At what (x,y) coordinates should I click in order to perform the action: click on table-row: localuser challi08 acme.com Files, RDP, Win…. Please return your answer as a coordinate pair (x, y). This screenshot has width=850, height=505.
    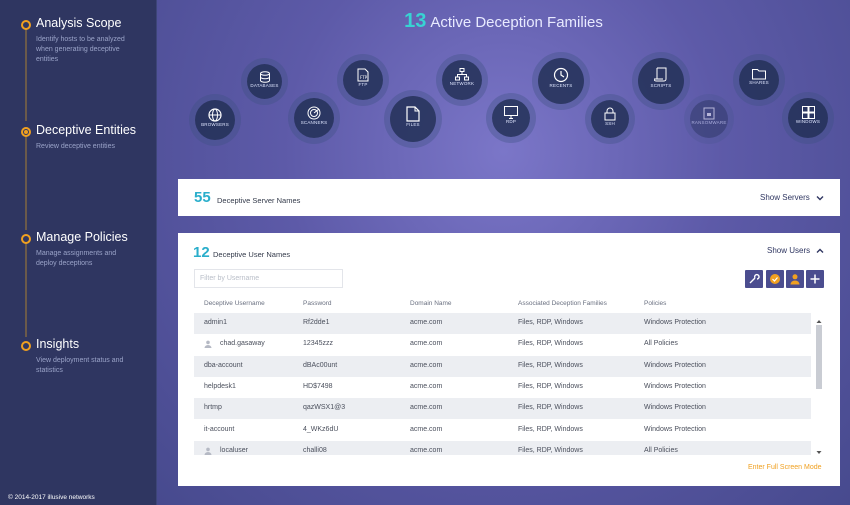
    Looking at the image, I should click on (502, 448).